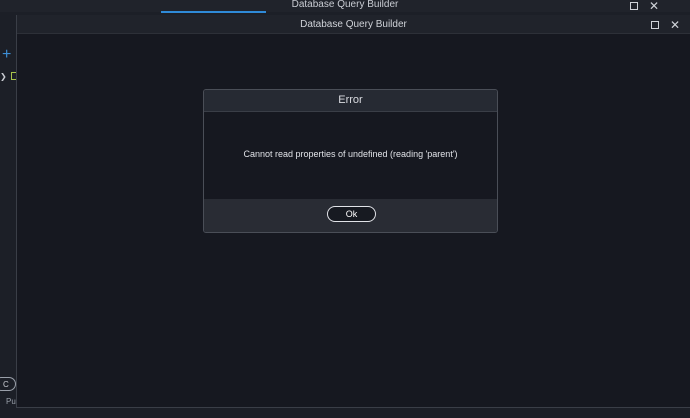  What do you see at coordinates (3, 76) in the screenshot?
I see `chevron-down-icon: ❯` at bounding box center [3, 76].